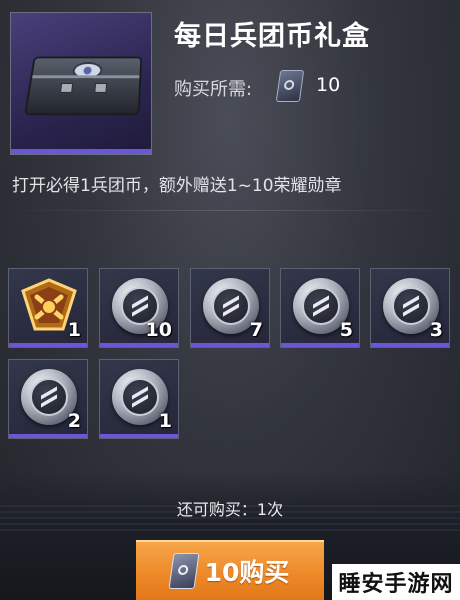 The image size is (460, 600). What do you see at coordinates (74, 421) in the screenshot?
I see `reward-count: 2` at bounding box center [74, 421].